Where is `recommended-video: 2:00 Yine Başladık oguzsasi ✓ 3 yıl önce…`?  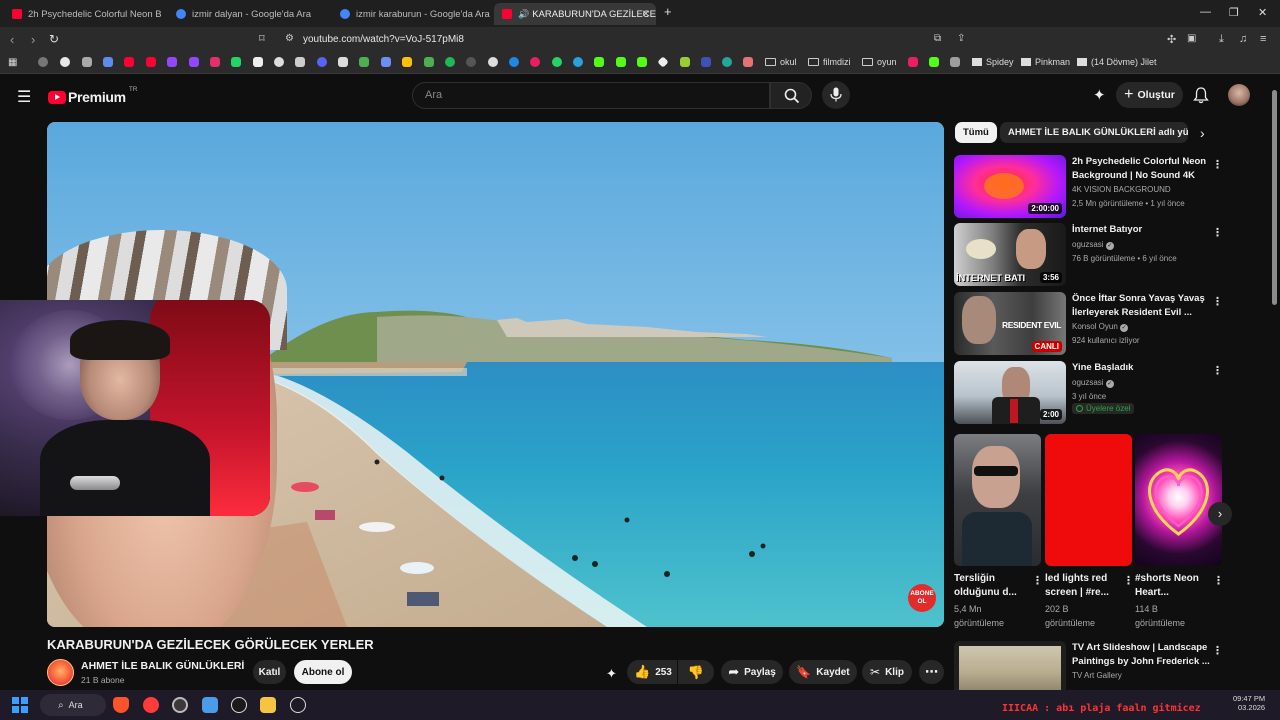 recommended-video: 2:00 Yine Başladık oguzsasi ✓ 3 yıl önce… is located at coordinates (1089, 393).